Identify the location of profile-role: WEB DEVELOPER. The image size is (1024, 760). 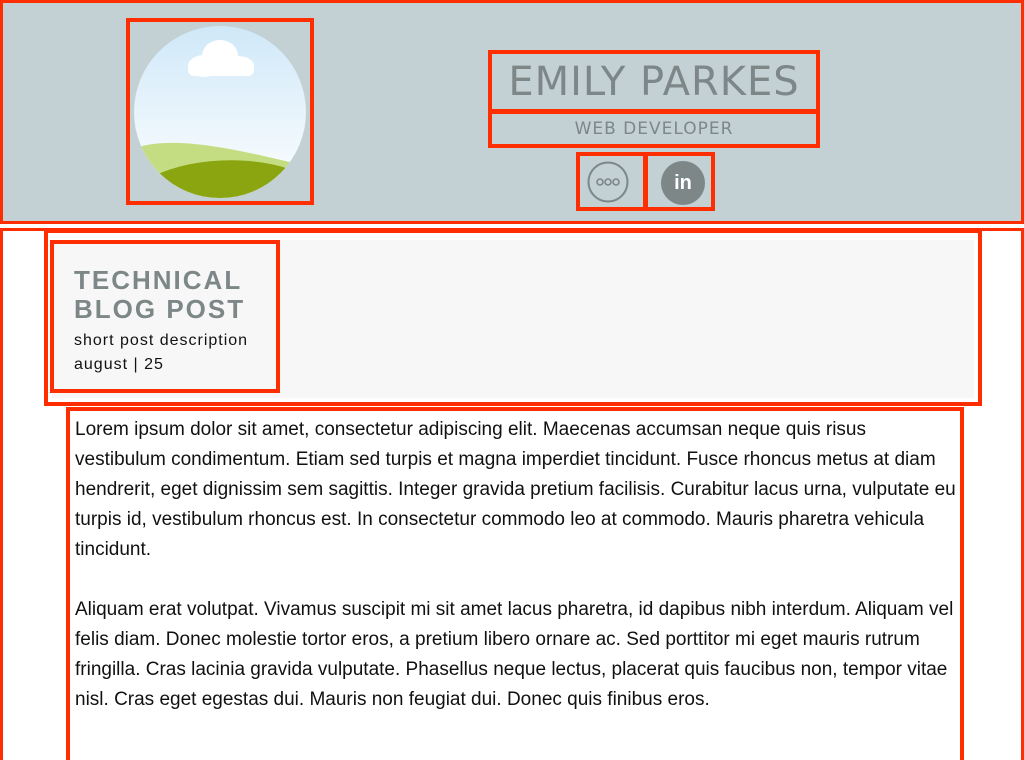
(654, 129).